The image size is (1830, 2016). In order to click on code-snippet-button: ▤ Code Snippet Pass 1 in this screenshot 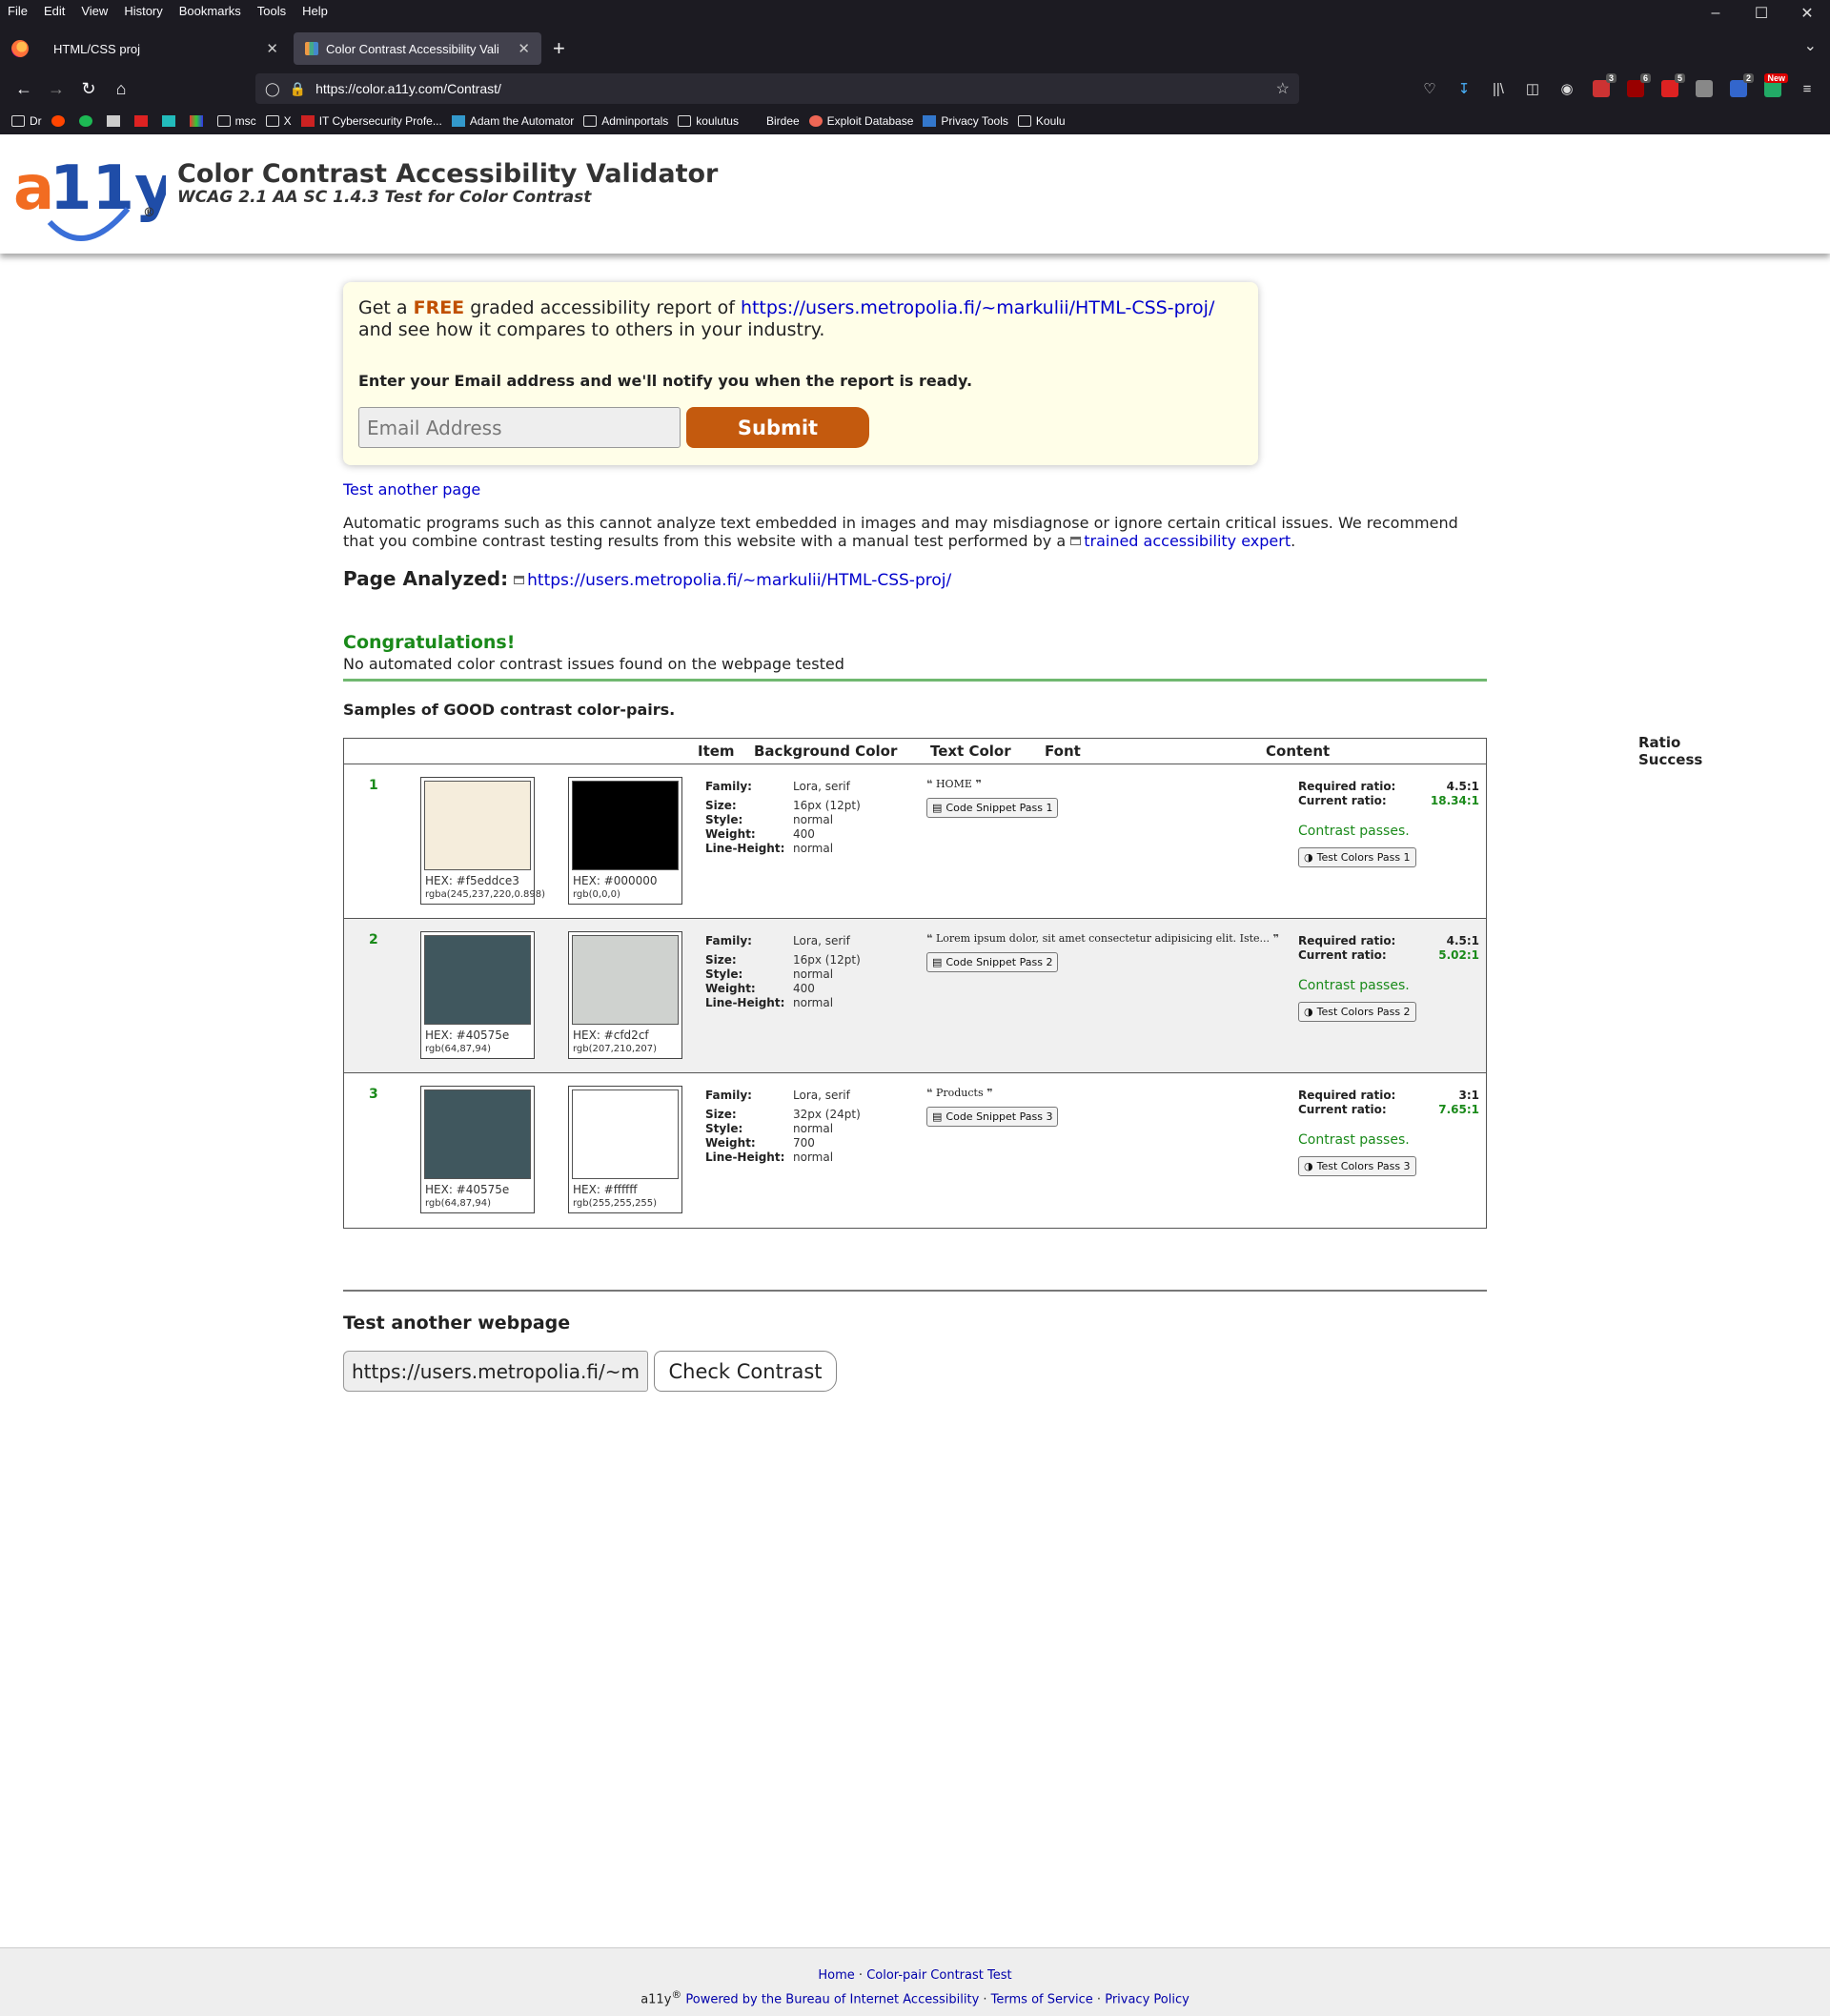, I will do `click(992, 808)`.